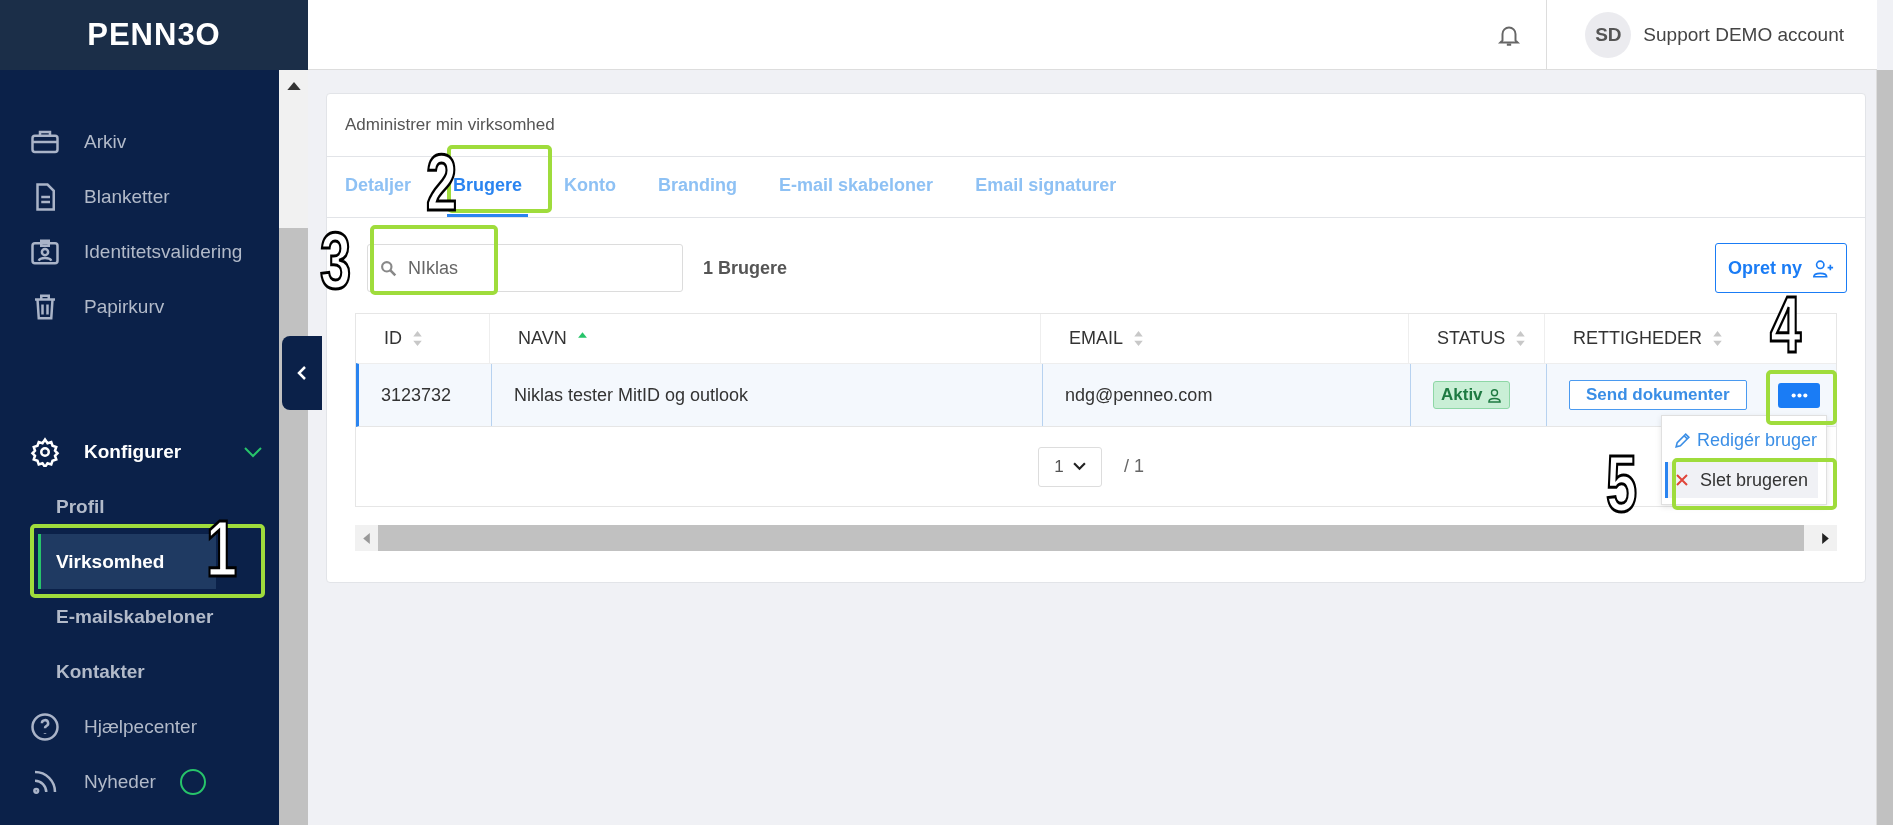 This screenshot has width=1893, height=825. Describe the element at coordinates (253, 451) in the screenshot. I see `chevron-icon` at that location.